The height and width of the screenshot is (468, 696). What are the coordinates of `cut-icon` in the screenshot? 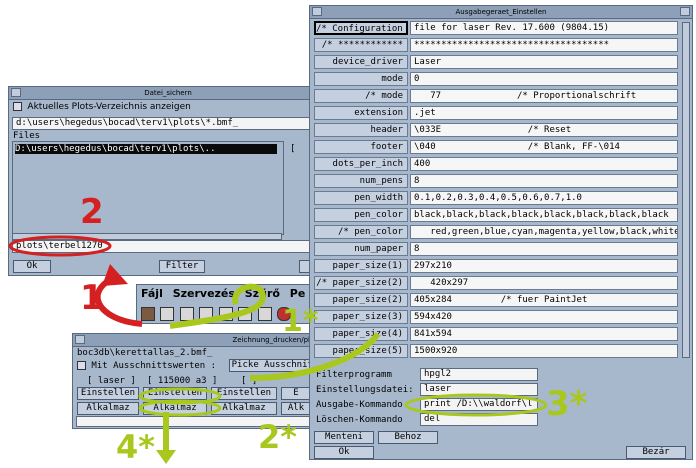 It's located at (264, 314).